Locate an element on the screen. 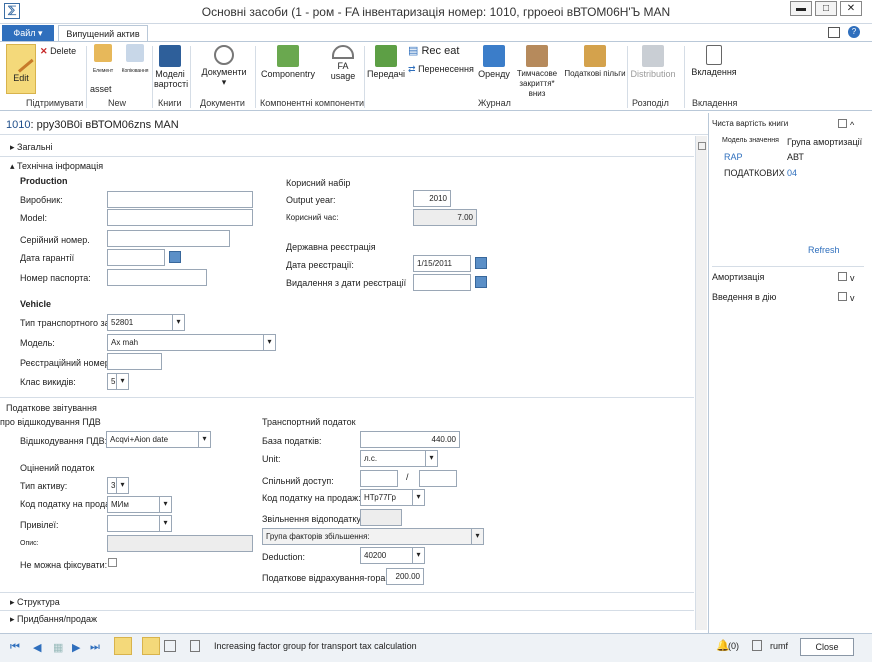 Image resolution: width=872 pixels, height=662 pixels. first-record-icon: ⏮ is located at coordinates (15, 647).